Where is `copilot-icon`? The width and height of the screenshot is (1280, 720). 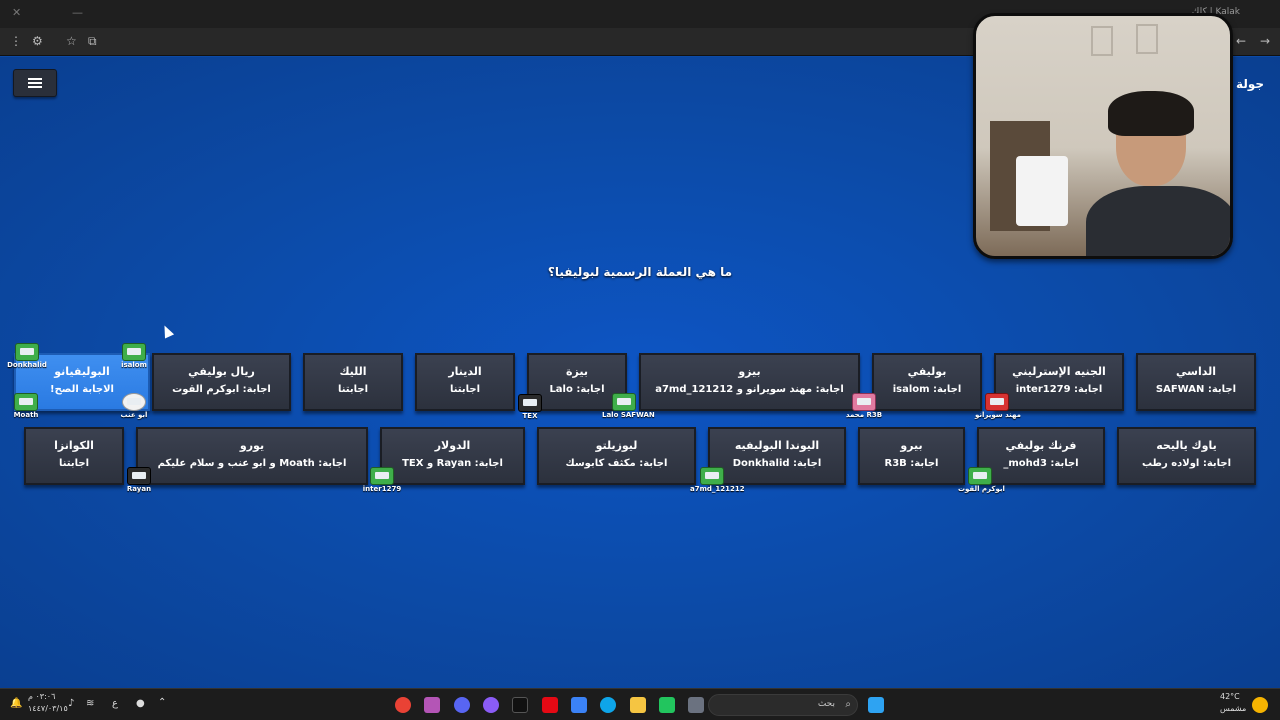
copilot-icon is located at coordinates (667, 705).